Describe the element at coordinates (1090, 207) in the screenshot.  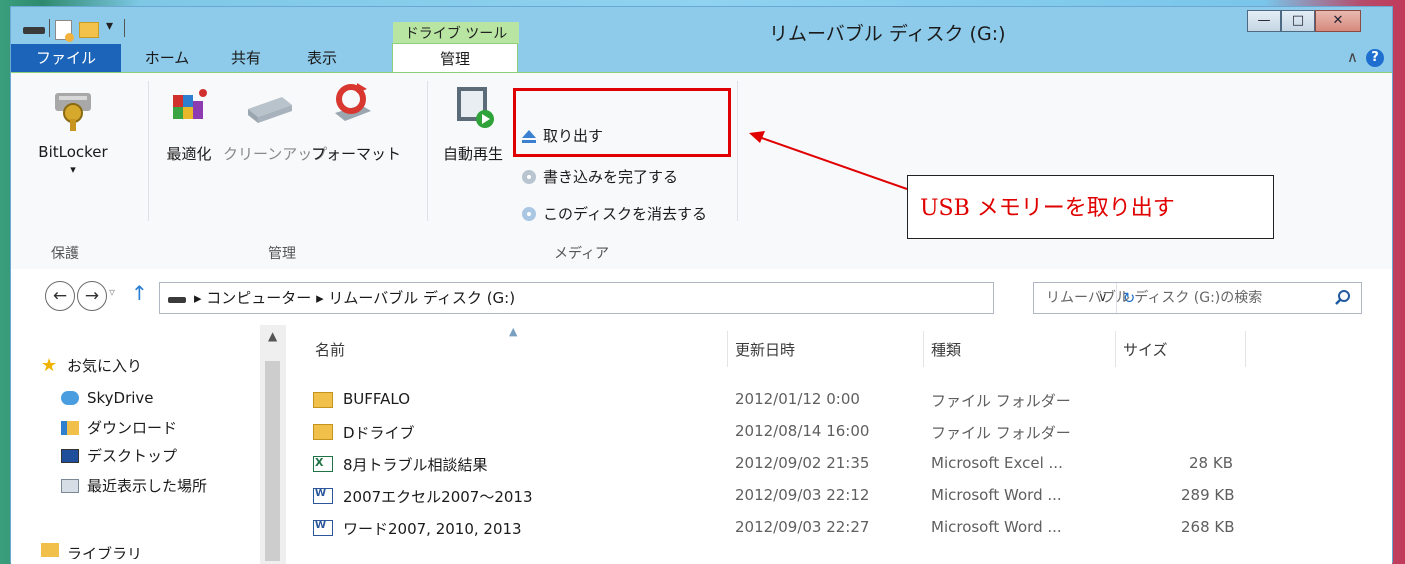
I see `callout-box: USB メモリーを取り出す` at that location.